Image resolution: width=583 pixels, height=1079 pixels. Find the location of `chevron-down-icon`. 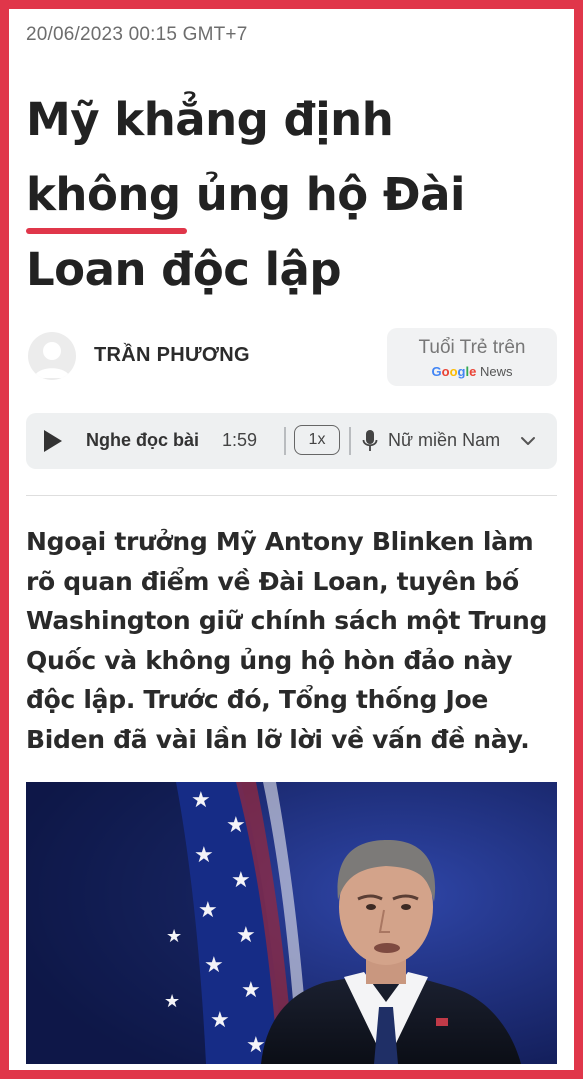

chevron-down-icon is located at coordinates (528, 441).